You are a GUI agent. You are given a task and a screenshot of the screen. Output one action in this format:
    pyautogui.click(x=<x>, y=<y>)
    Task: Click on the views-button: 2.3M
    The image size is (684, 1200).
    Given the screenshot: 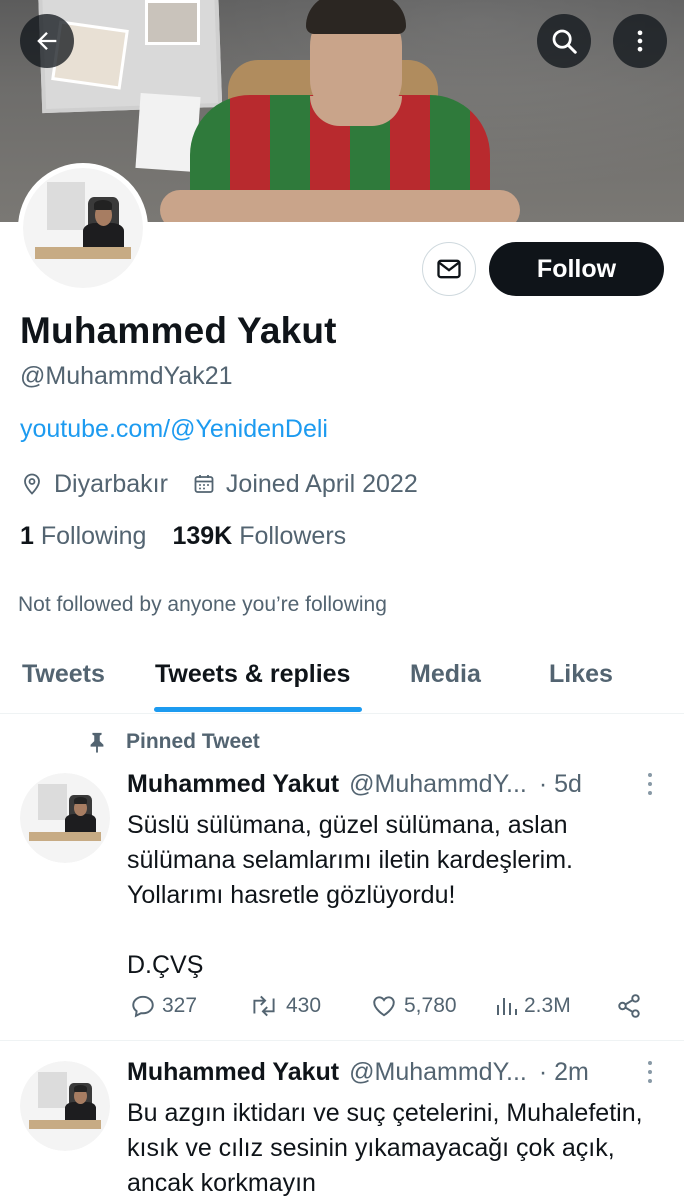 What is the action you would take?
    pyautogui.click(x=532, y=1006)
    